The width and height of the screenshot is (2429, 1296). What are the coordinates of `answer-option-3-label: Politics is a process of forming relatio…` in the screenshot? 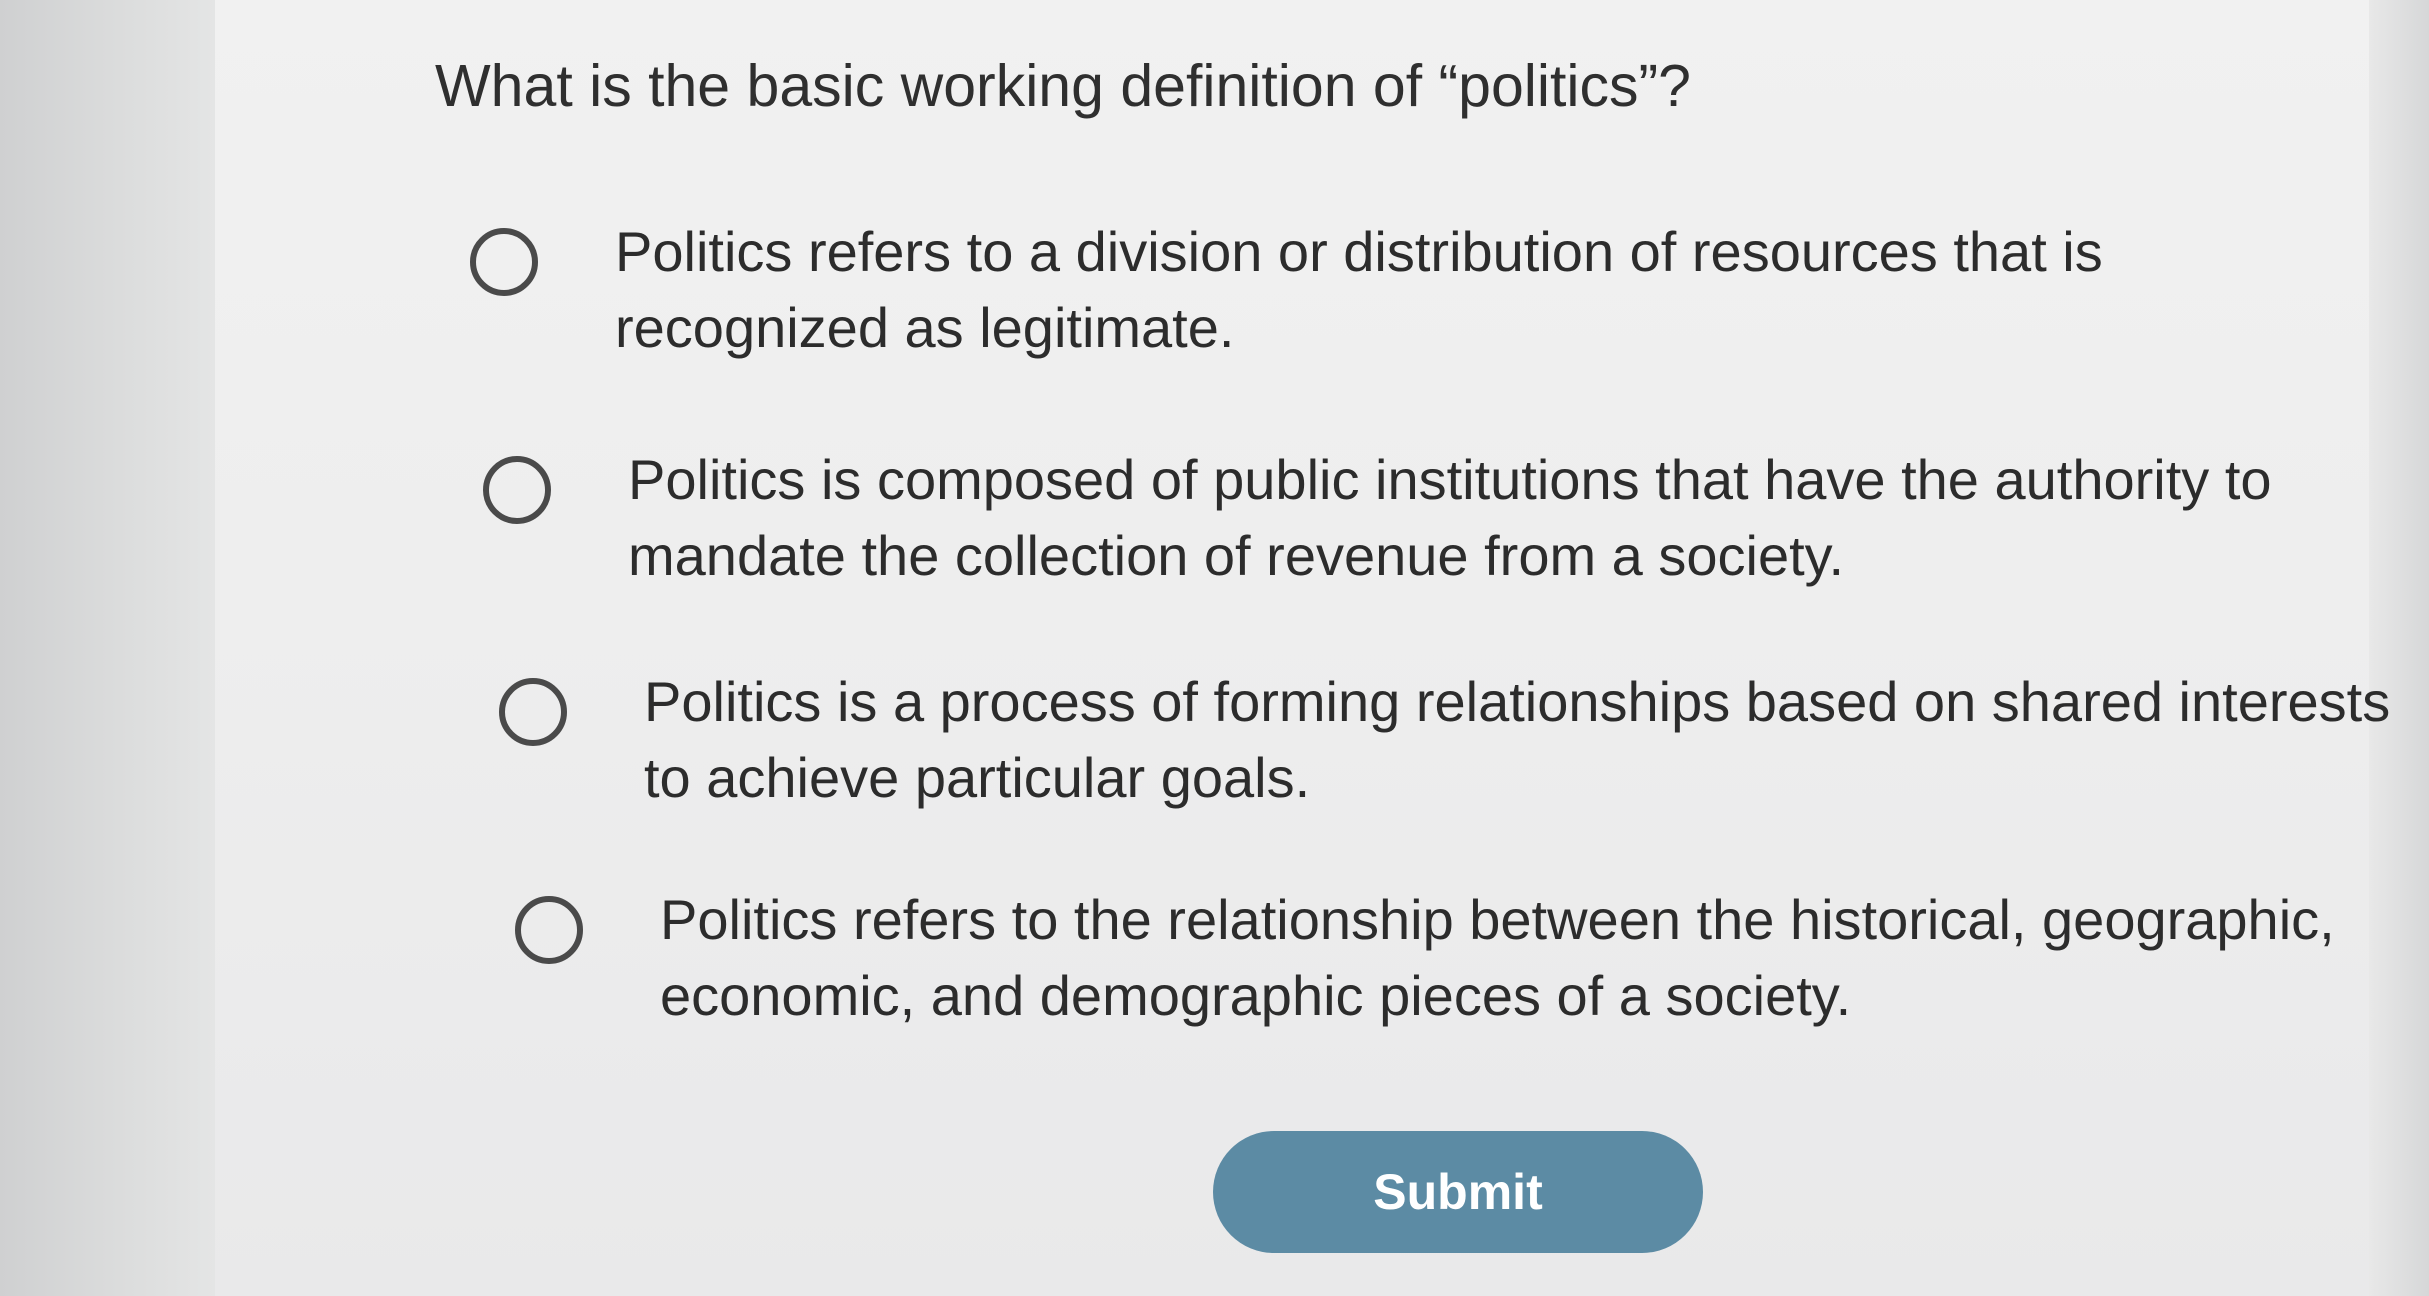 It's located at (1517, 739).